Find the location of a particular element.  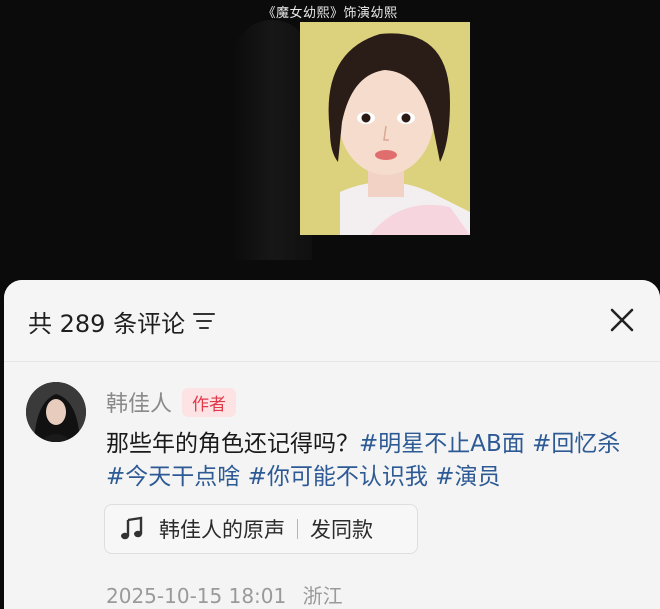

music-note-icon is located at coordinates (132, 528).